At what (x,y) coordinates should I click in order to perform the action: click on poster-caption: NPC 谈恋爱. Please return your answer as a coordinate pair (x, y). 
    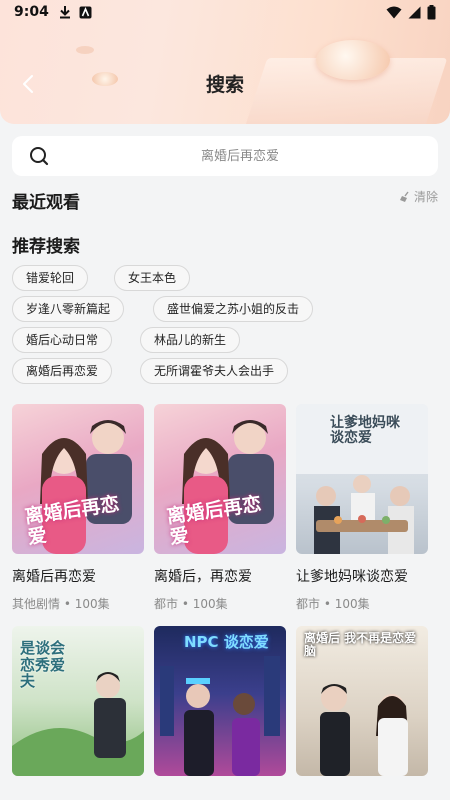
    Looking at the image, I should click on (226, 642).